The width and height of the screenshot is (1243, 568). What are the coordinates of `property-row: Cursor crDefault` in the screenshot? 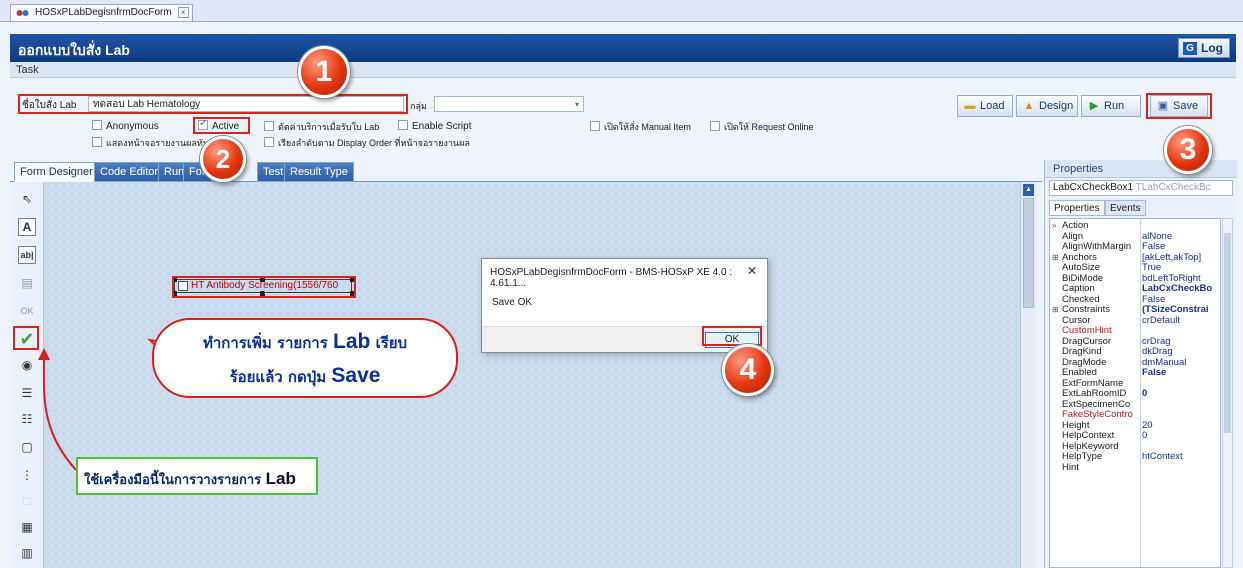 It's located at (1135, 321).